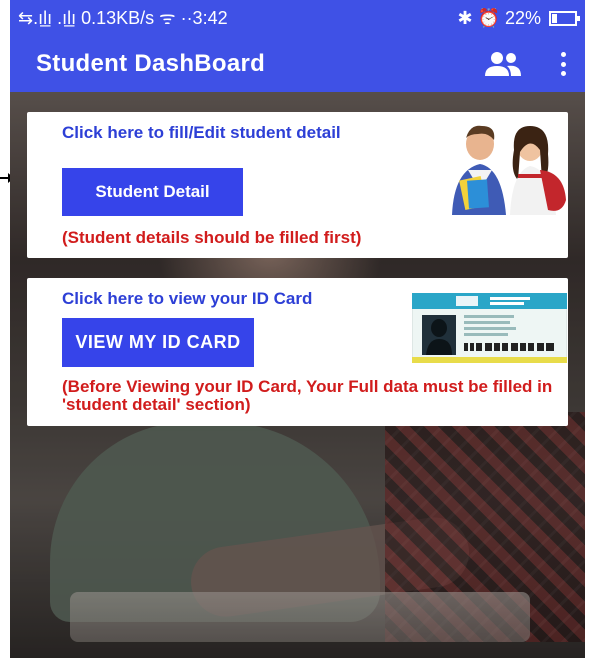 The image size is (596, 658). I want to click on students-illustration, so click(509, 170).